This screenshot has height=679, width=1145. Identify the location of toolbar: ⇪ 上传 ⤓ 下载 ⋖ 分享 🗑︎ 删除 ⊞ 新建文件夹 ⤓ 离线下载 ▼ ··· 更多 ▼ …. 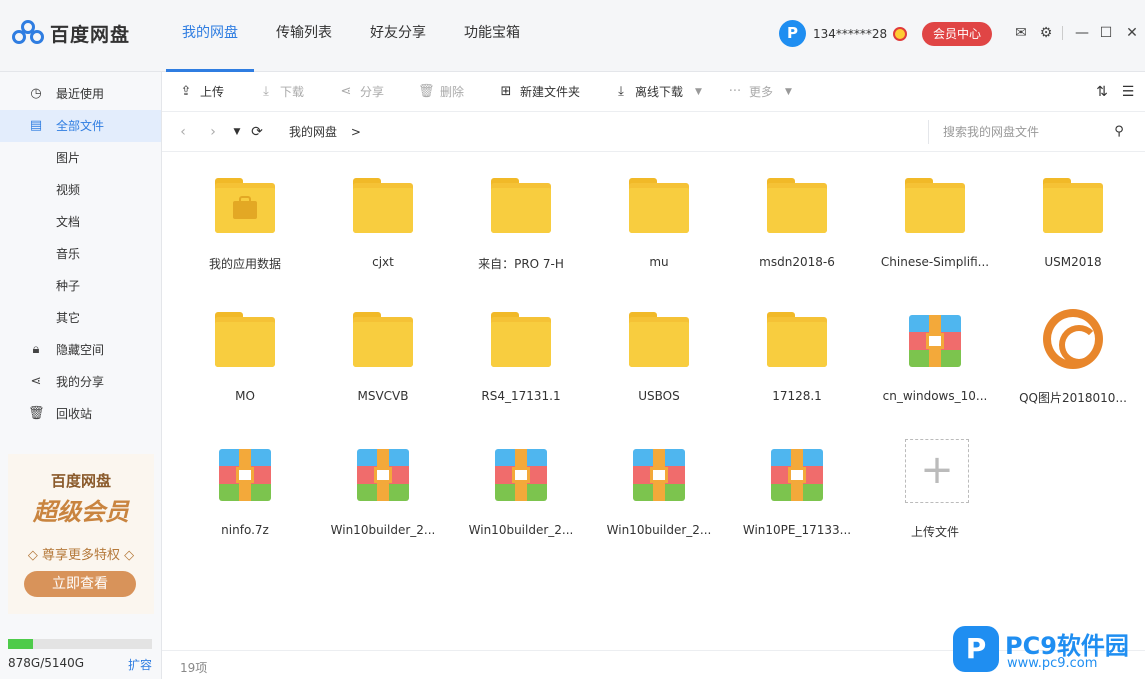
(653, 92).